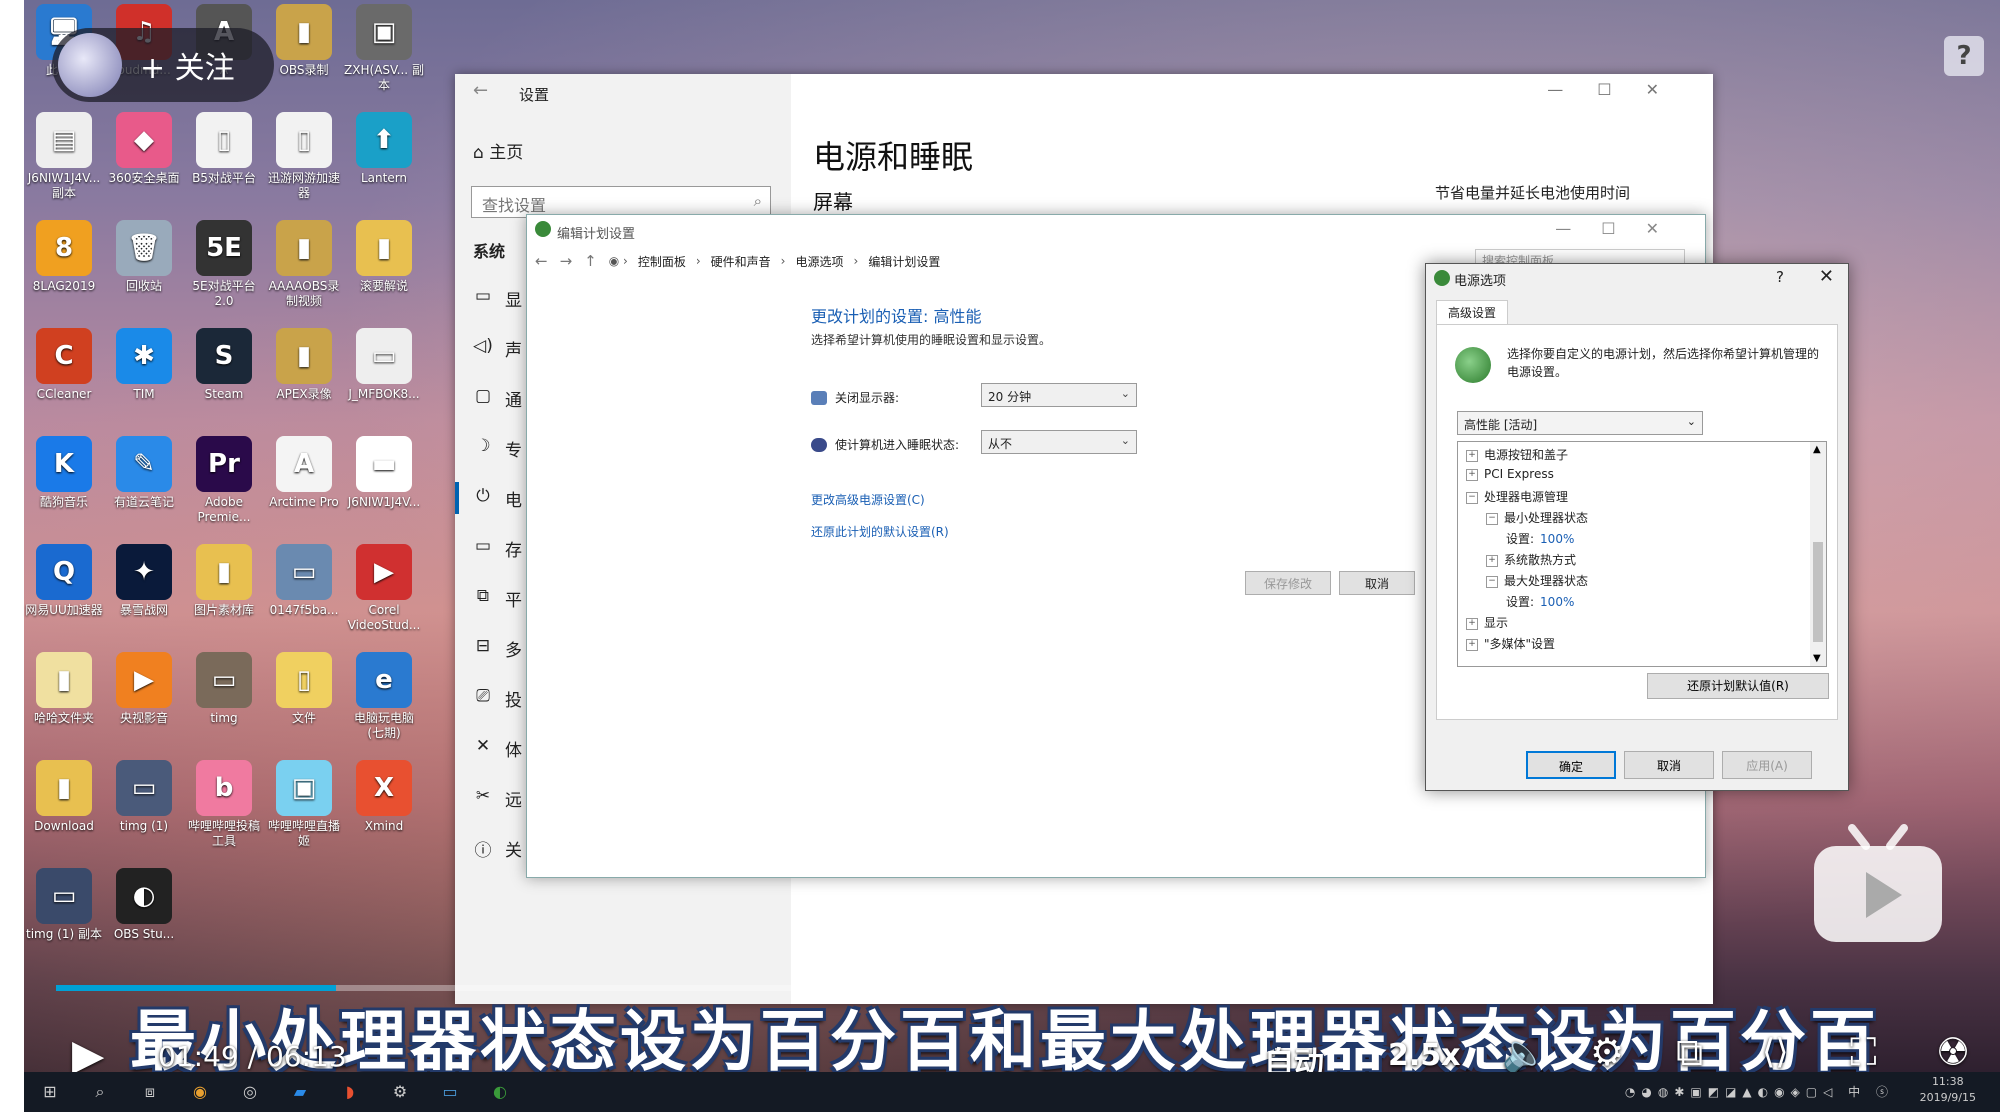  I want to click on scroll-up-icon: ▲, so click(1817, 449).